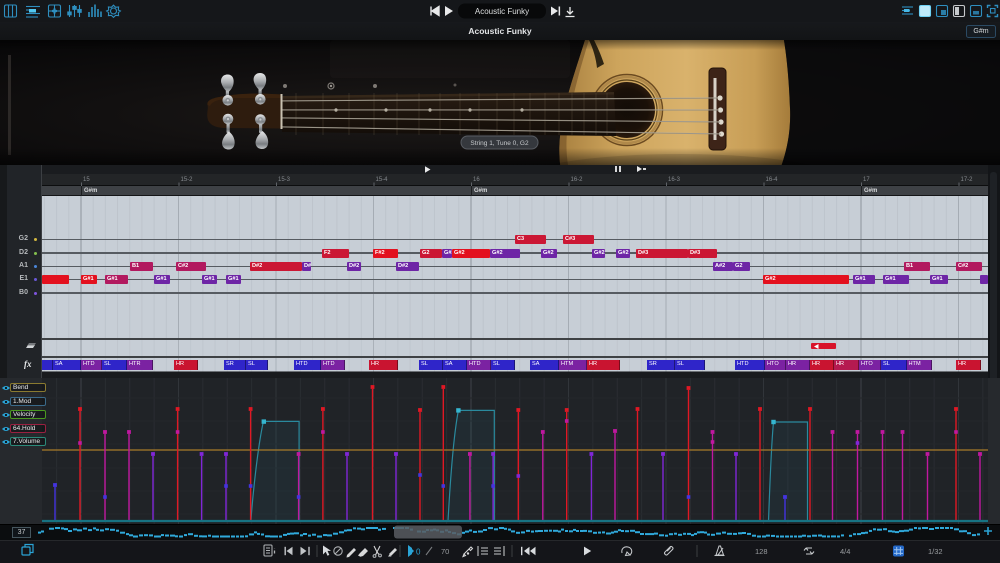 This screenshot has height=563, width=1000. What do you see at coordinates (761, 551) in the screenshot?
I see `svg-text: 128` at bounding box center [761, 551].